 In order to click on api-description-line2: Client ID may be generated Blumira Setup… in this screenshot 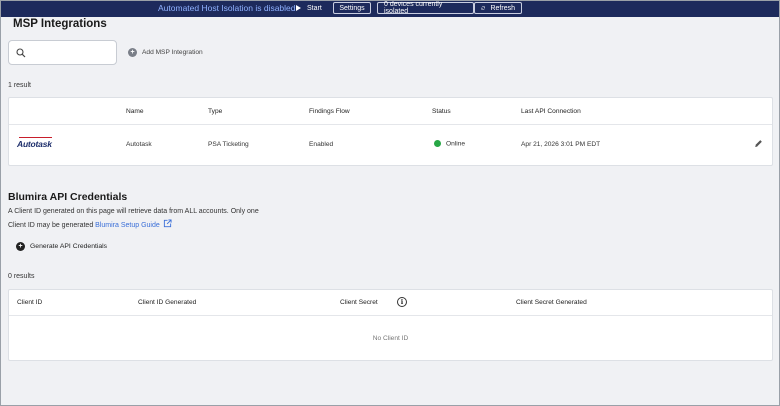, I will do `click(90, 224)`.